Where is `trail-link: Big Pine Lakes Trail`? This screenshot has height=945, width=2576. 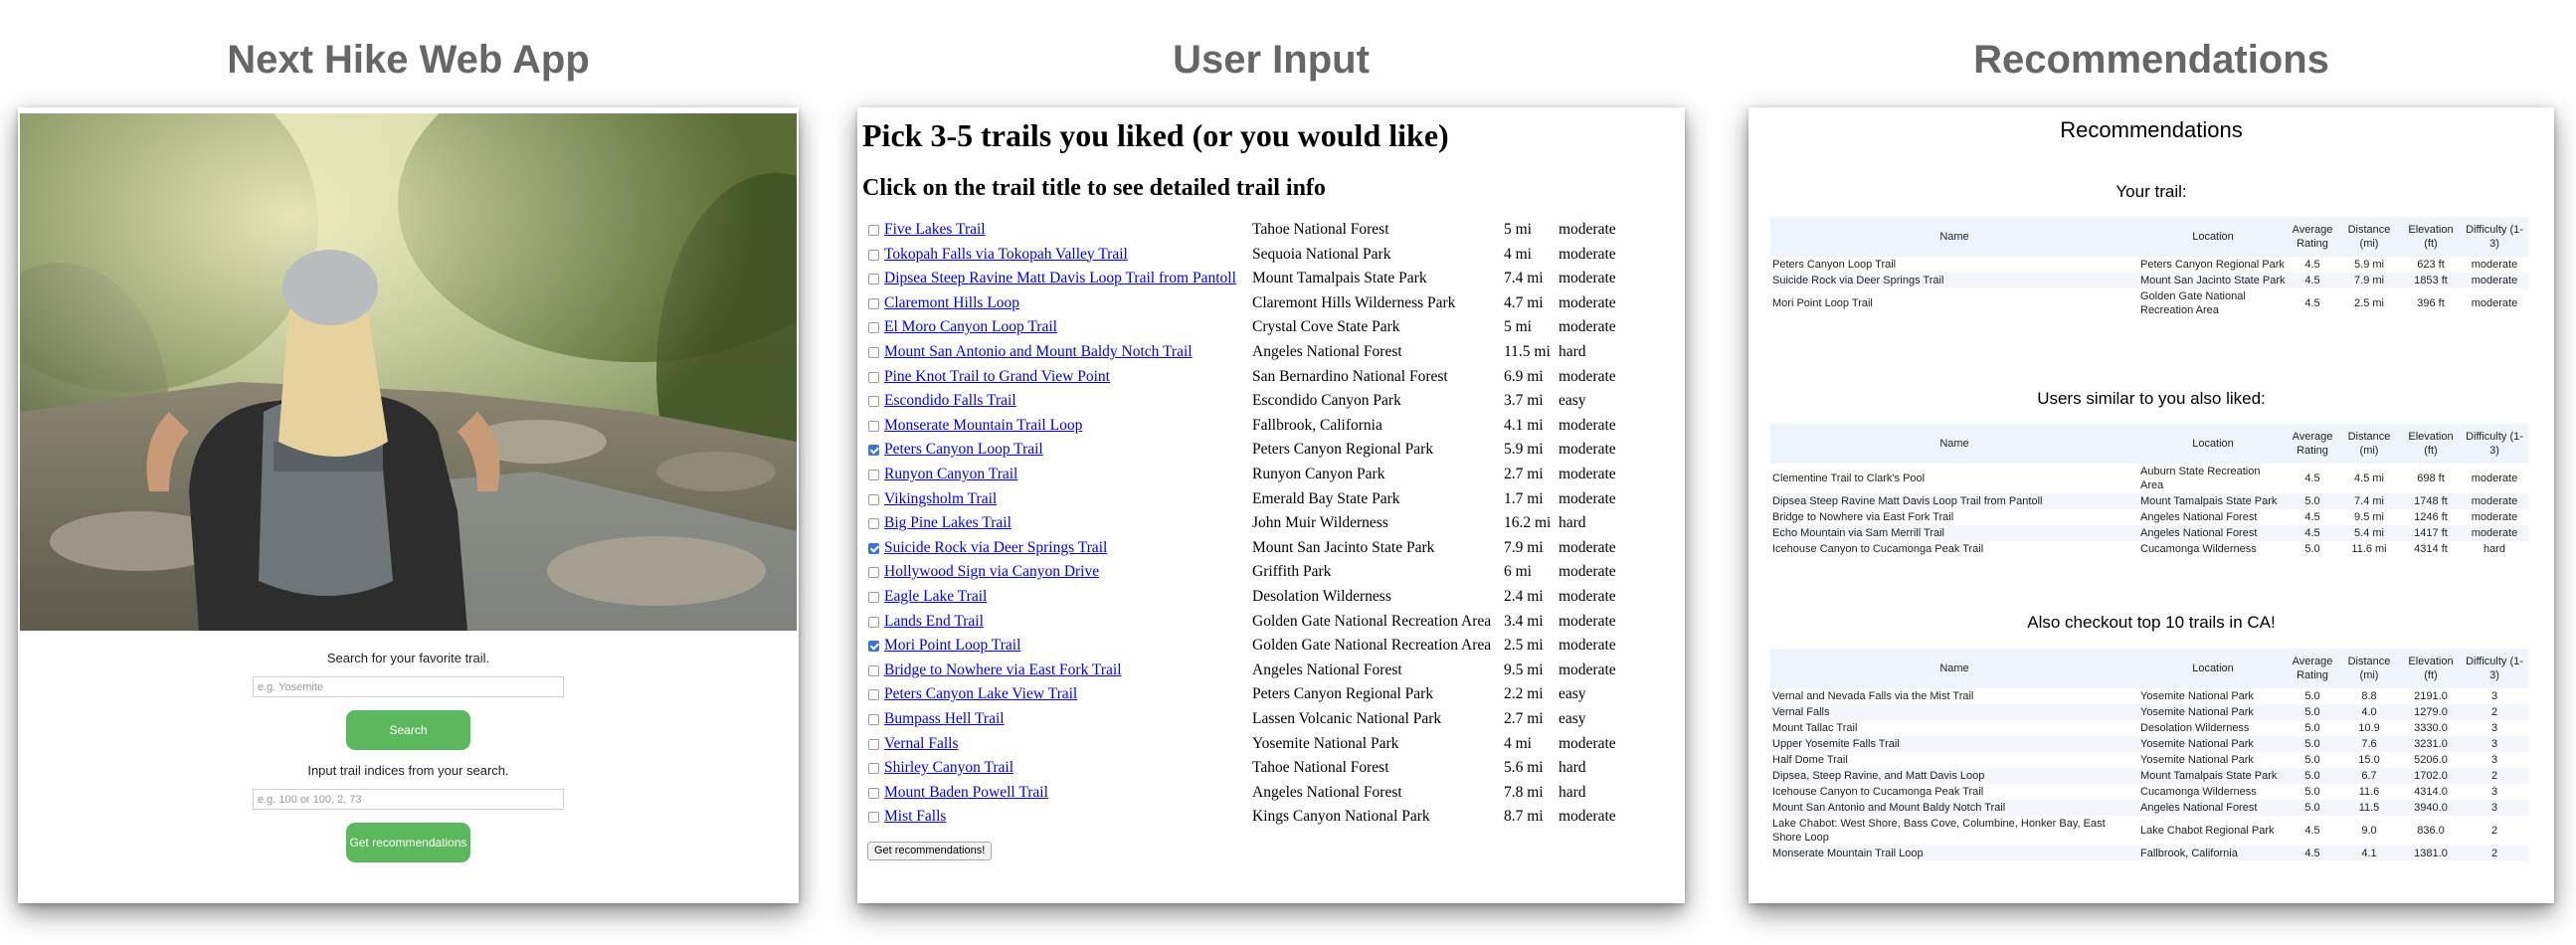
trail-link: Big Pine Lakes Trail is located at coordinates (948, 523).